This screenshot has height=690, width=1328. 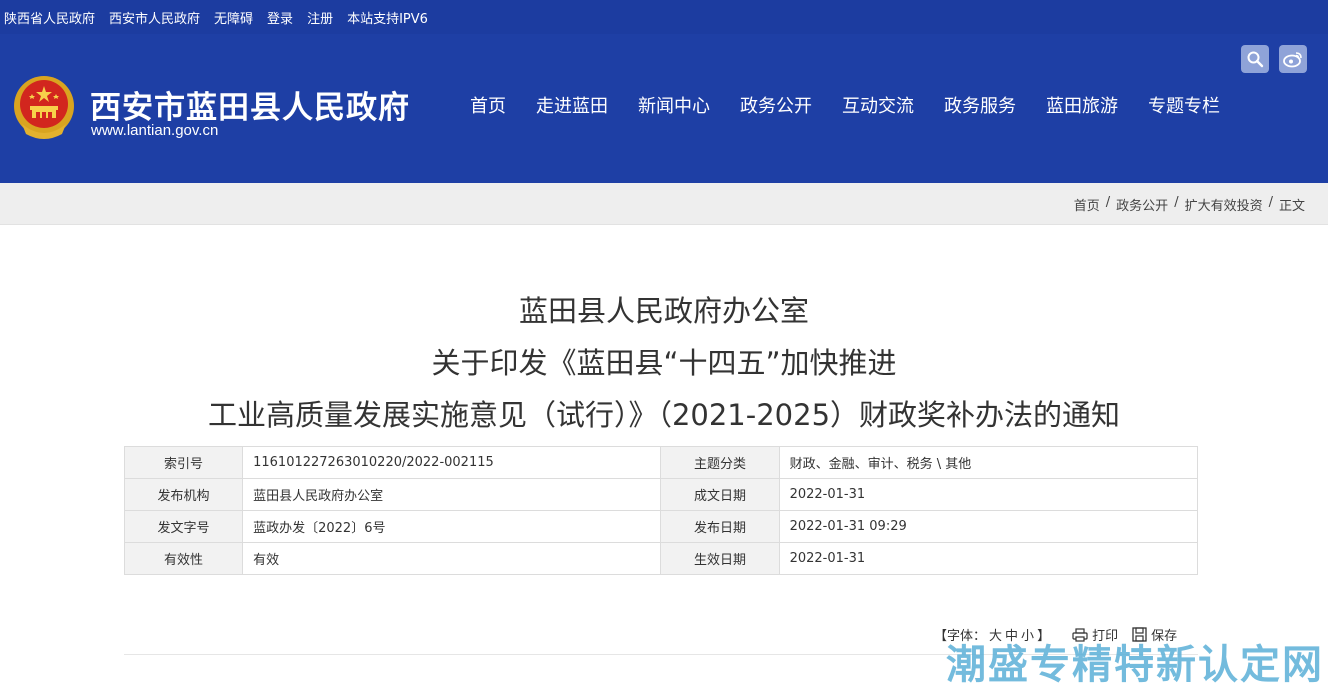 I want to click on weibo-icon, so click(x=1292, y=60).